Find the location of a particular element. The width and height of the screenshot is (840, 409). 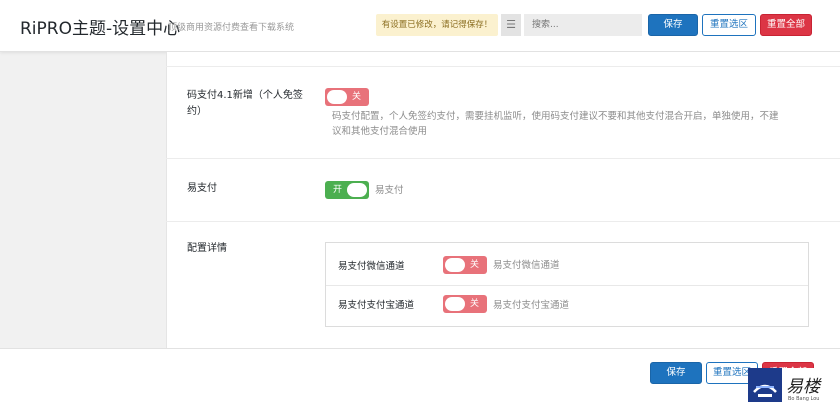

wechat-channel-label: 易支付微信通道 is located at coordinates (371, 266).